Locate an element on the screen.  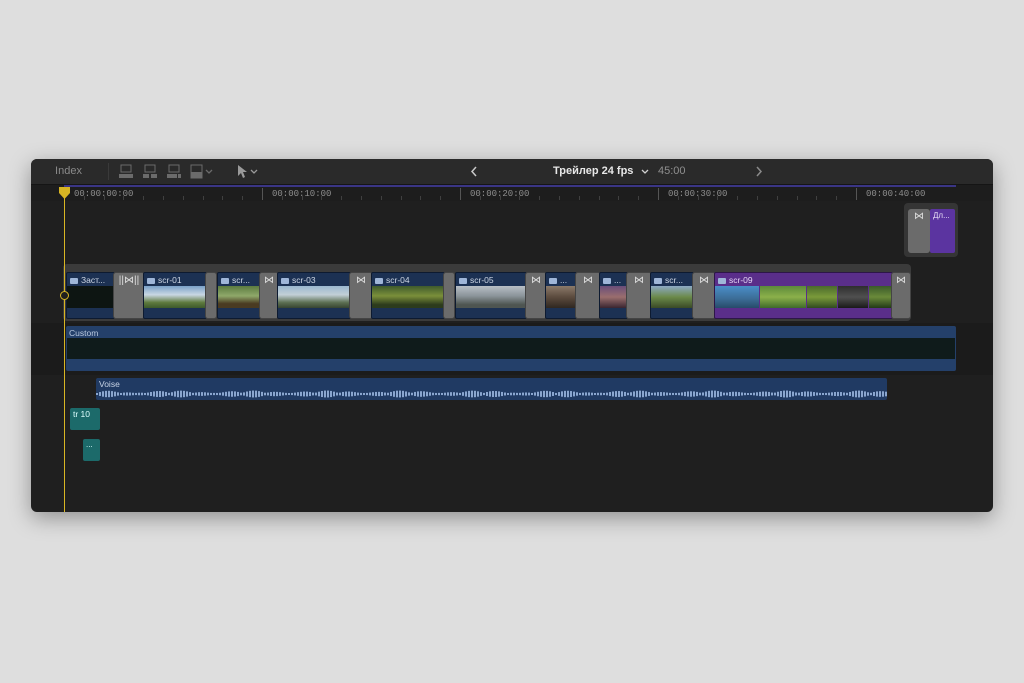
timeline-toolbar: Index Трейлер 24 fps 45:00 is located at coordinates (512, 172).